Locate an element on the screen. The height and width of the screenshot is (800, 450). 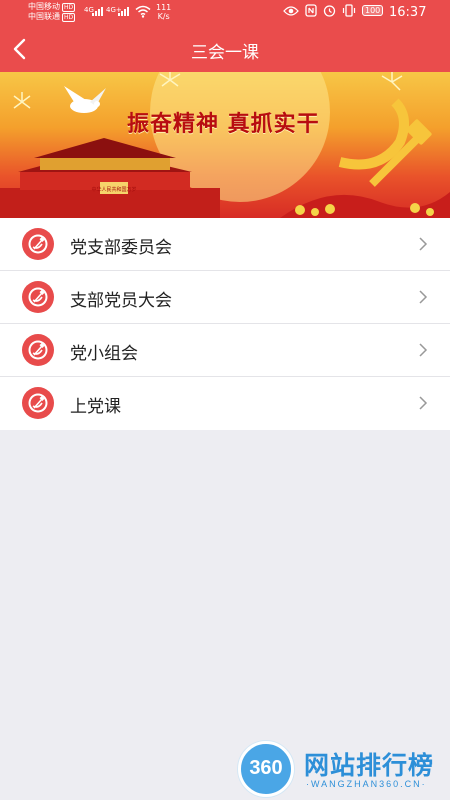
network-speed: 111 K/s is located at coordinates (164, 12).